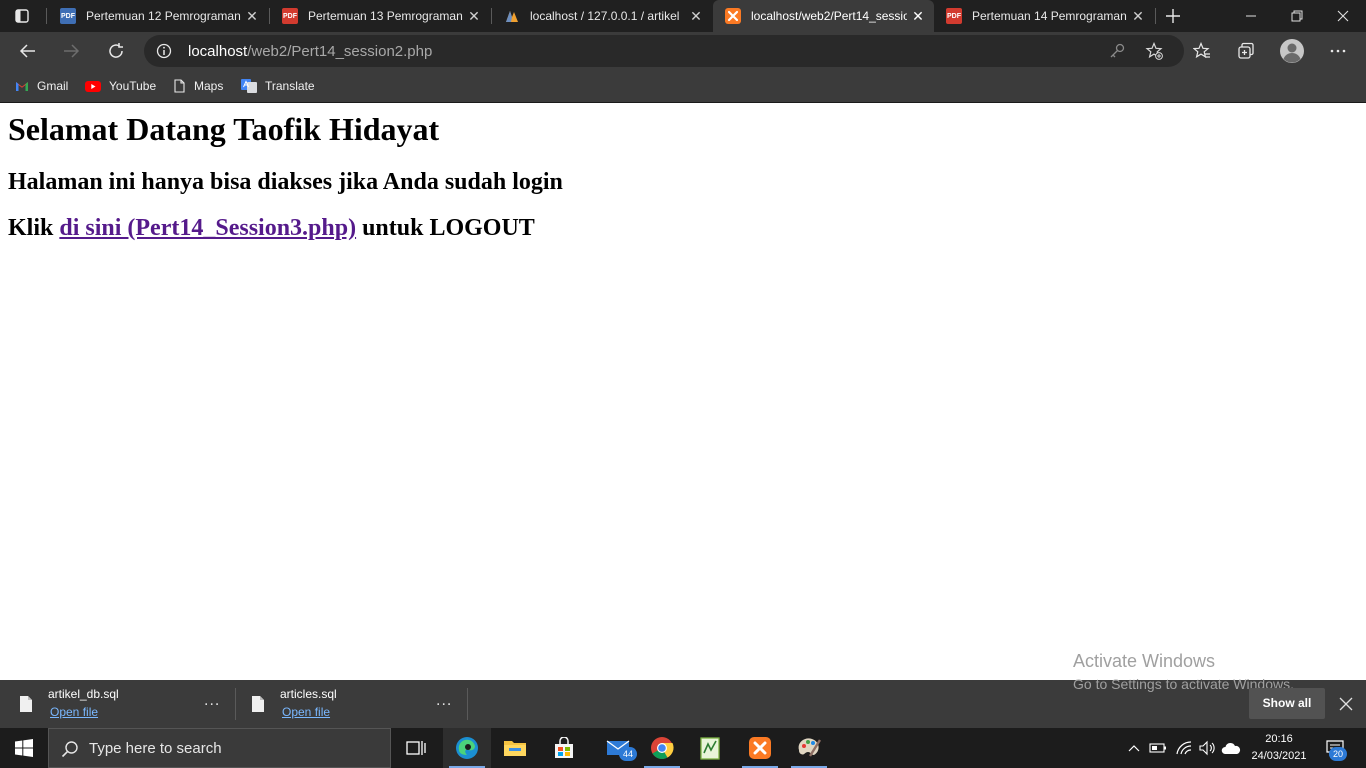 The height and width of the screenshot is (768, 1366). Describe the element at coordinates (1292, 51) in the screenshot. I see `profile-avatar` at that location.